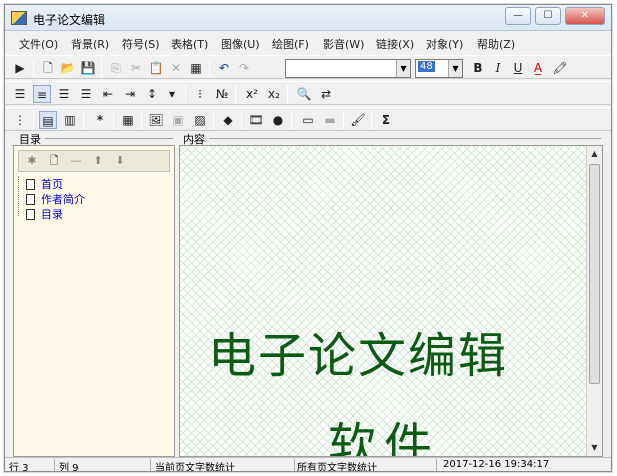  What do you see at coordinates (176, 68) in the screenshot?
I see `delete-icon: ✕` at bounding box center [176, 68].